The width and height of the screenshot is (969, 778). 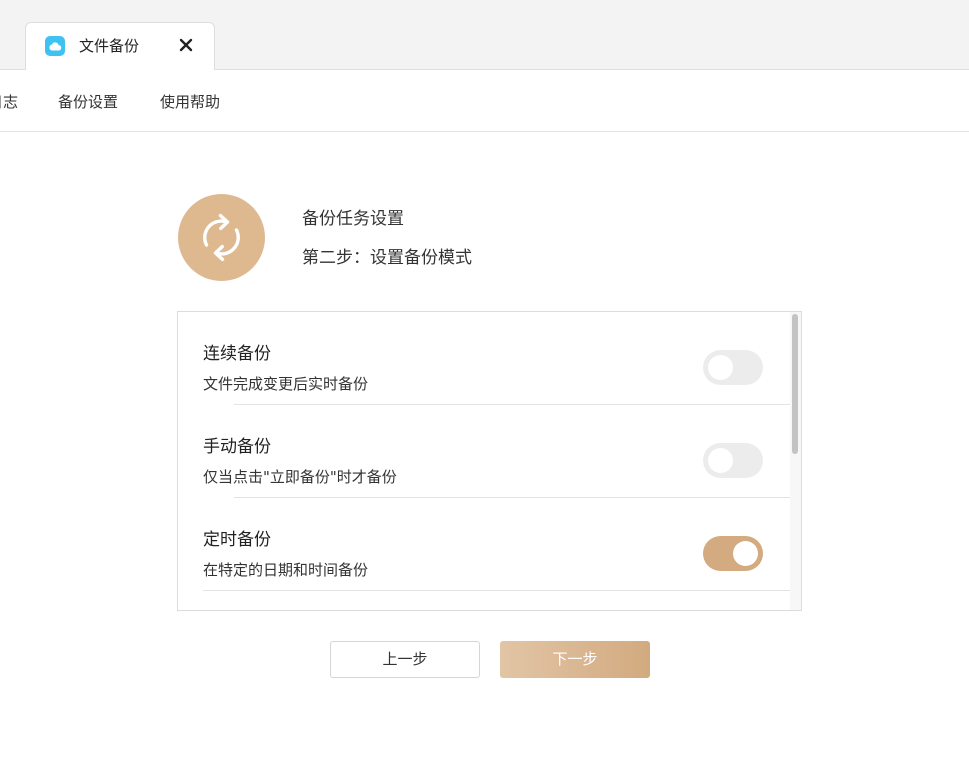 What do you see at coordinates (9, 102) in the screenshot?
I see `menu-item-log: 日志` at bounding box center [9, 102].